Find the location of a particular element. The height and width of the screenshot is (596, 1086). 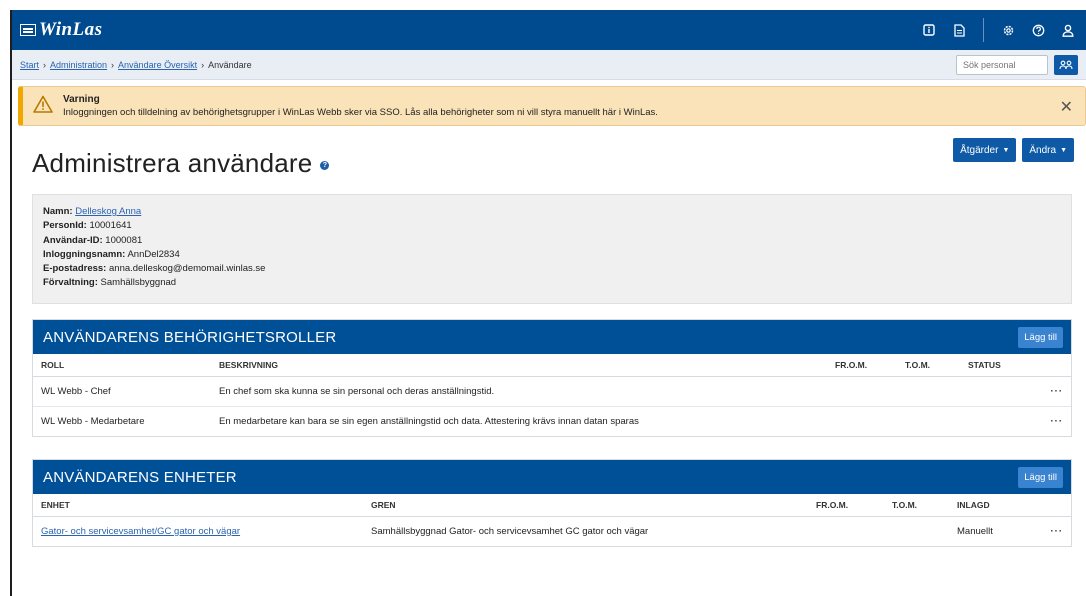

org-value: Samhällsbyggnad is located at coordinates (138, 283).